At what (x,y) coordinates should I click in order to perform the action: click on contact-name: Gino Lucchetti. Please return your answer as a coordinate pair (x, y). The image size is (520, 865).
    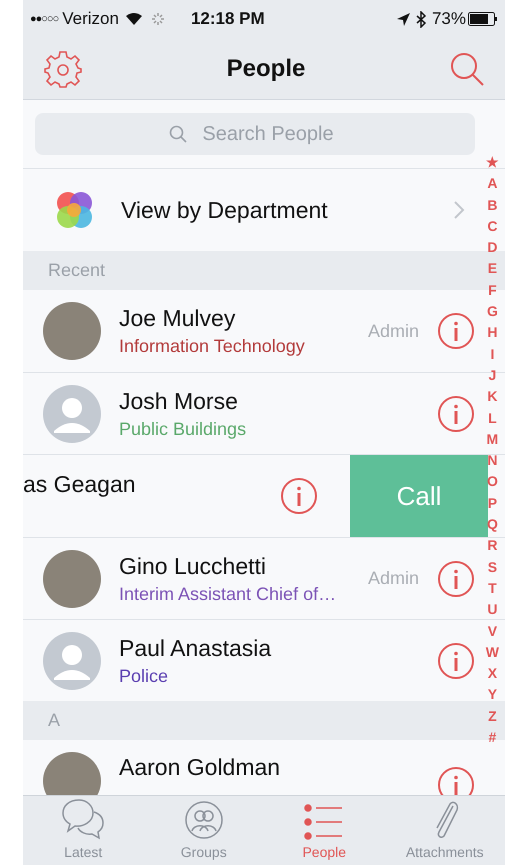
    Looking at the image, I should click on (193, 566).